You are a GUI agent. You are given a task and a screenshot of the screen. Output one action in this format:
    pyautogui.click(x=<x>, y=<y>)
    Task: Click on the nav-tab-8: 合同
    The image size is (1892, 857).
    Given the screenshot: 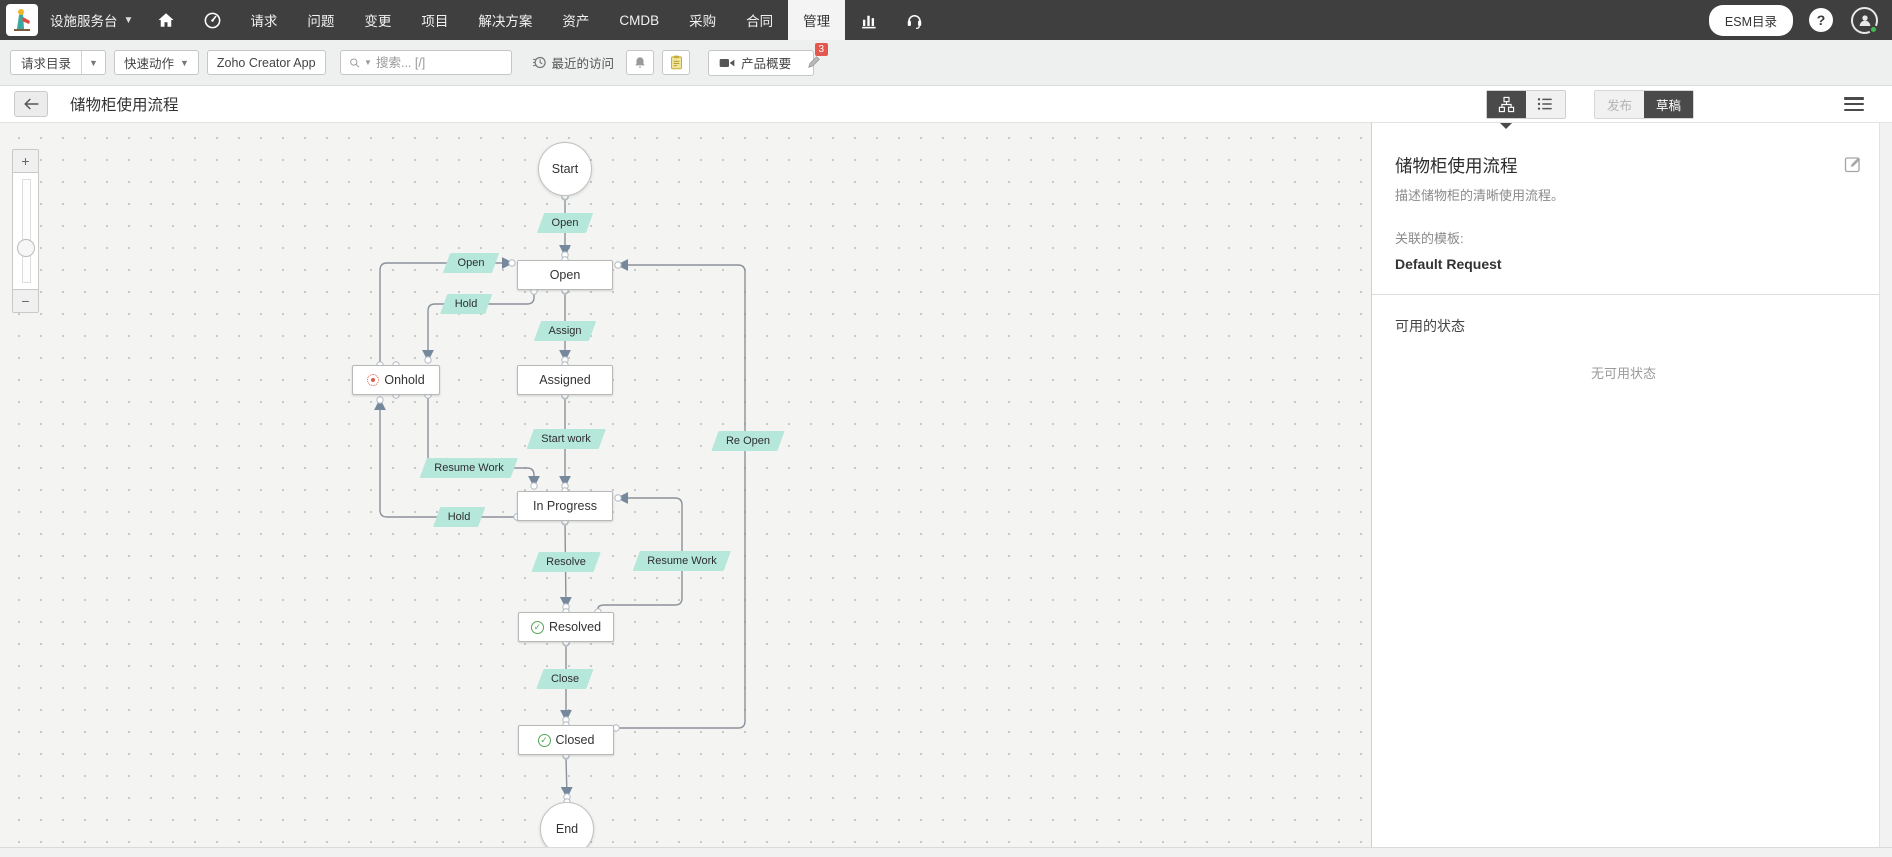 What is the action you would take?
    pyautogui.click(x=759, y=20)
    